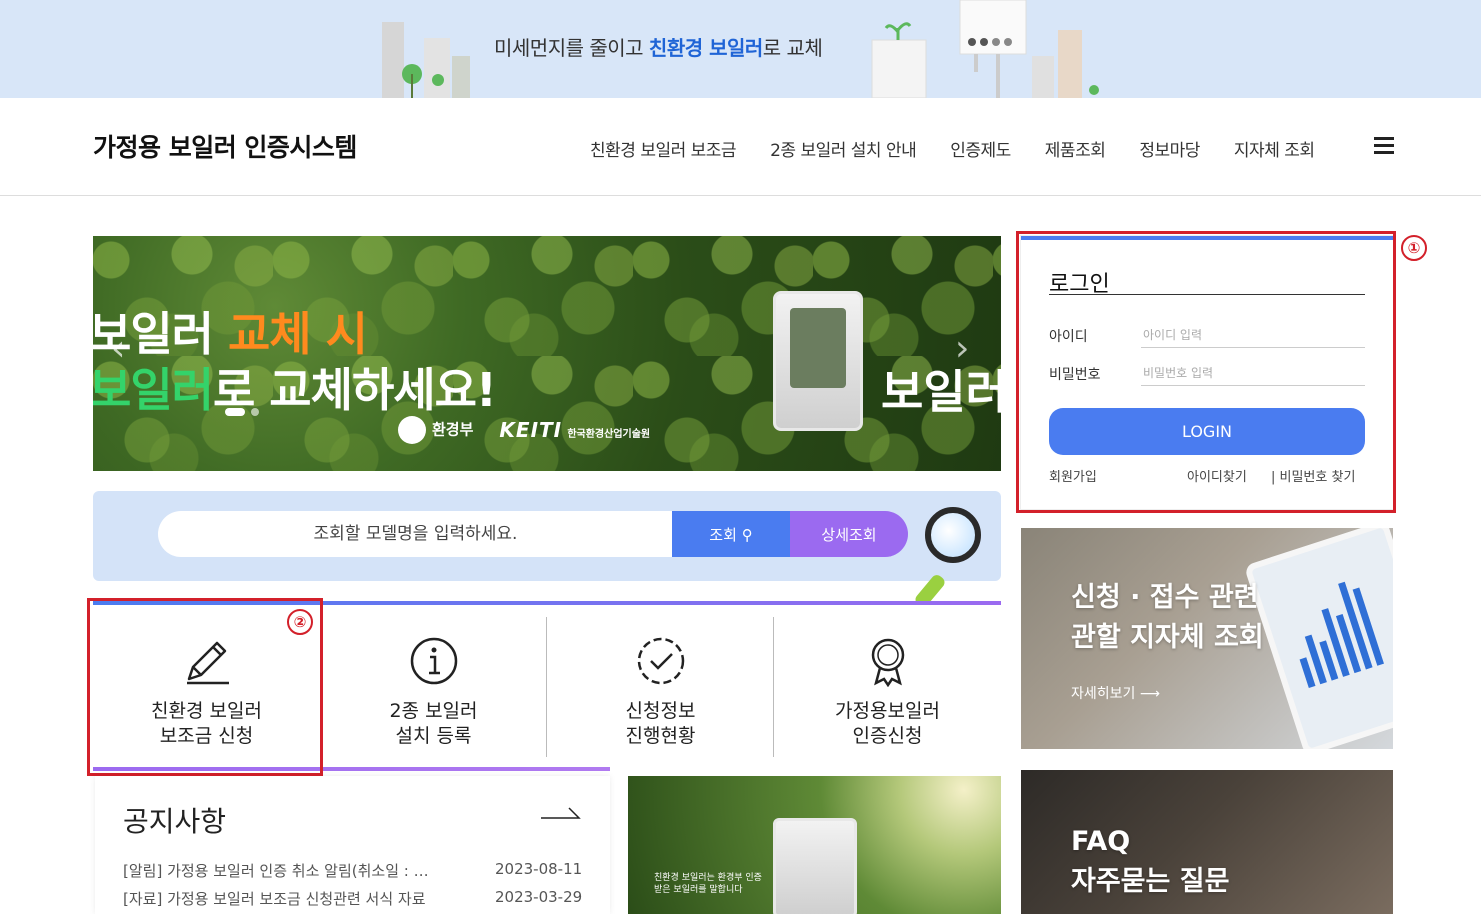 The width and height of the screenshot is (1481, 914). Describe the element at coordinates (1149, 694) in the screenshot. I see `arrow-right-icon: ⟶` at that location.